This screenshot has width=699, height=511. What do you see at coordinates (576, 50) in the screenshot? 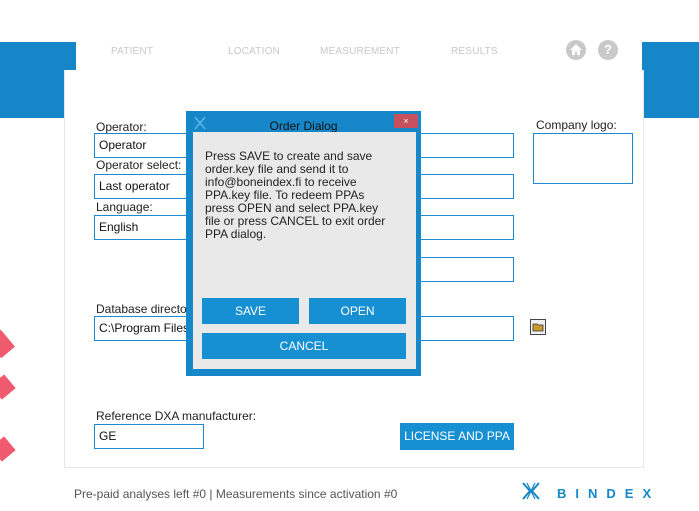
I see `home-icon` at bounding box center [576, 50].